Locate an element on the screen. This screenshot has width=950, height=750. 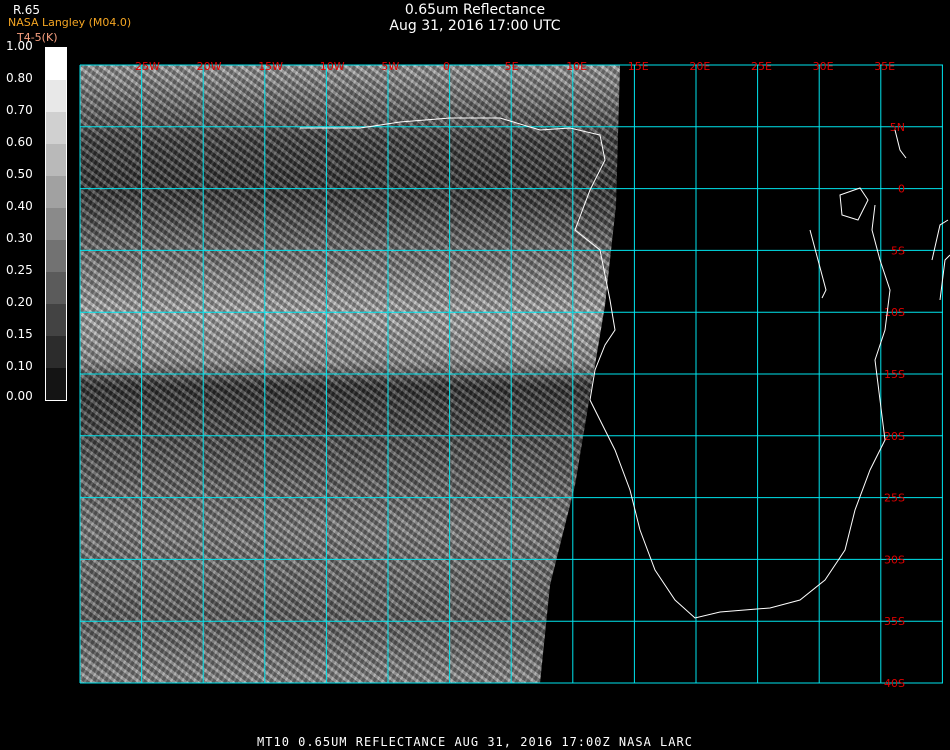
latitude-label: 40S is located at coordinates (894, 683).